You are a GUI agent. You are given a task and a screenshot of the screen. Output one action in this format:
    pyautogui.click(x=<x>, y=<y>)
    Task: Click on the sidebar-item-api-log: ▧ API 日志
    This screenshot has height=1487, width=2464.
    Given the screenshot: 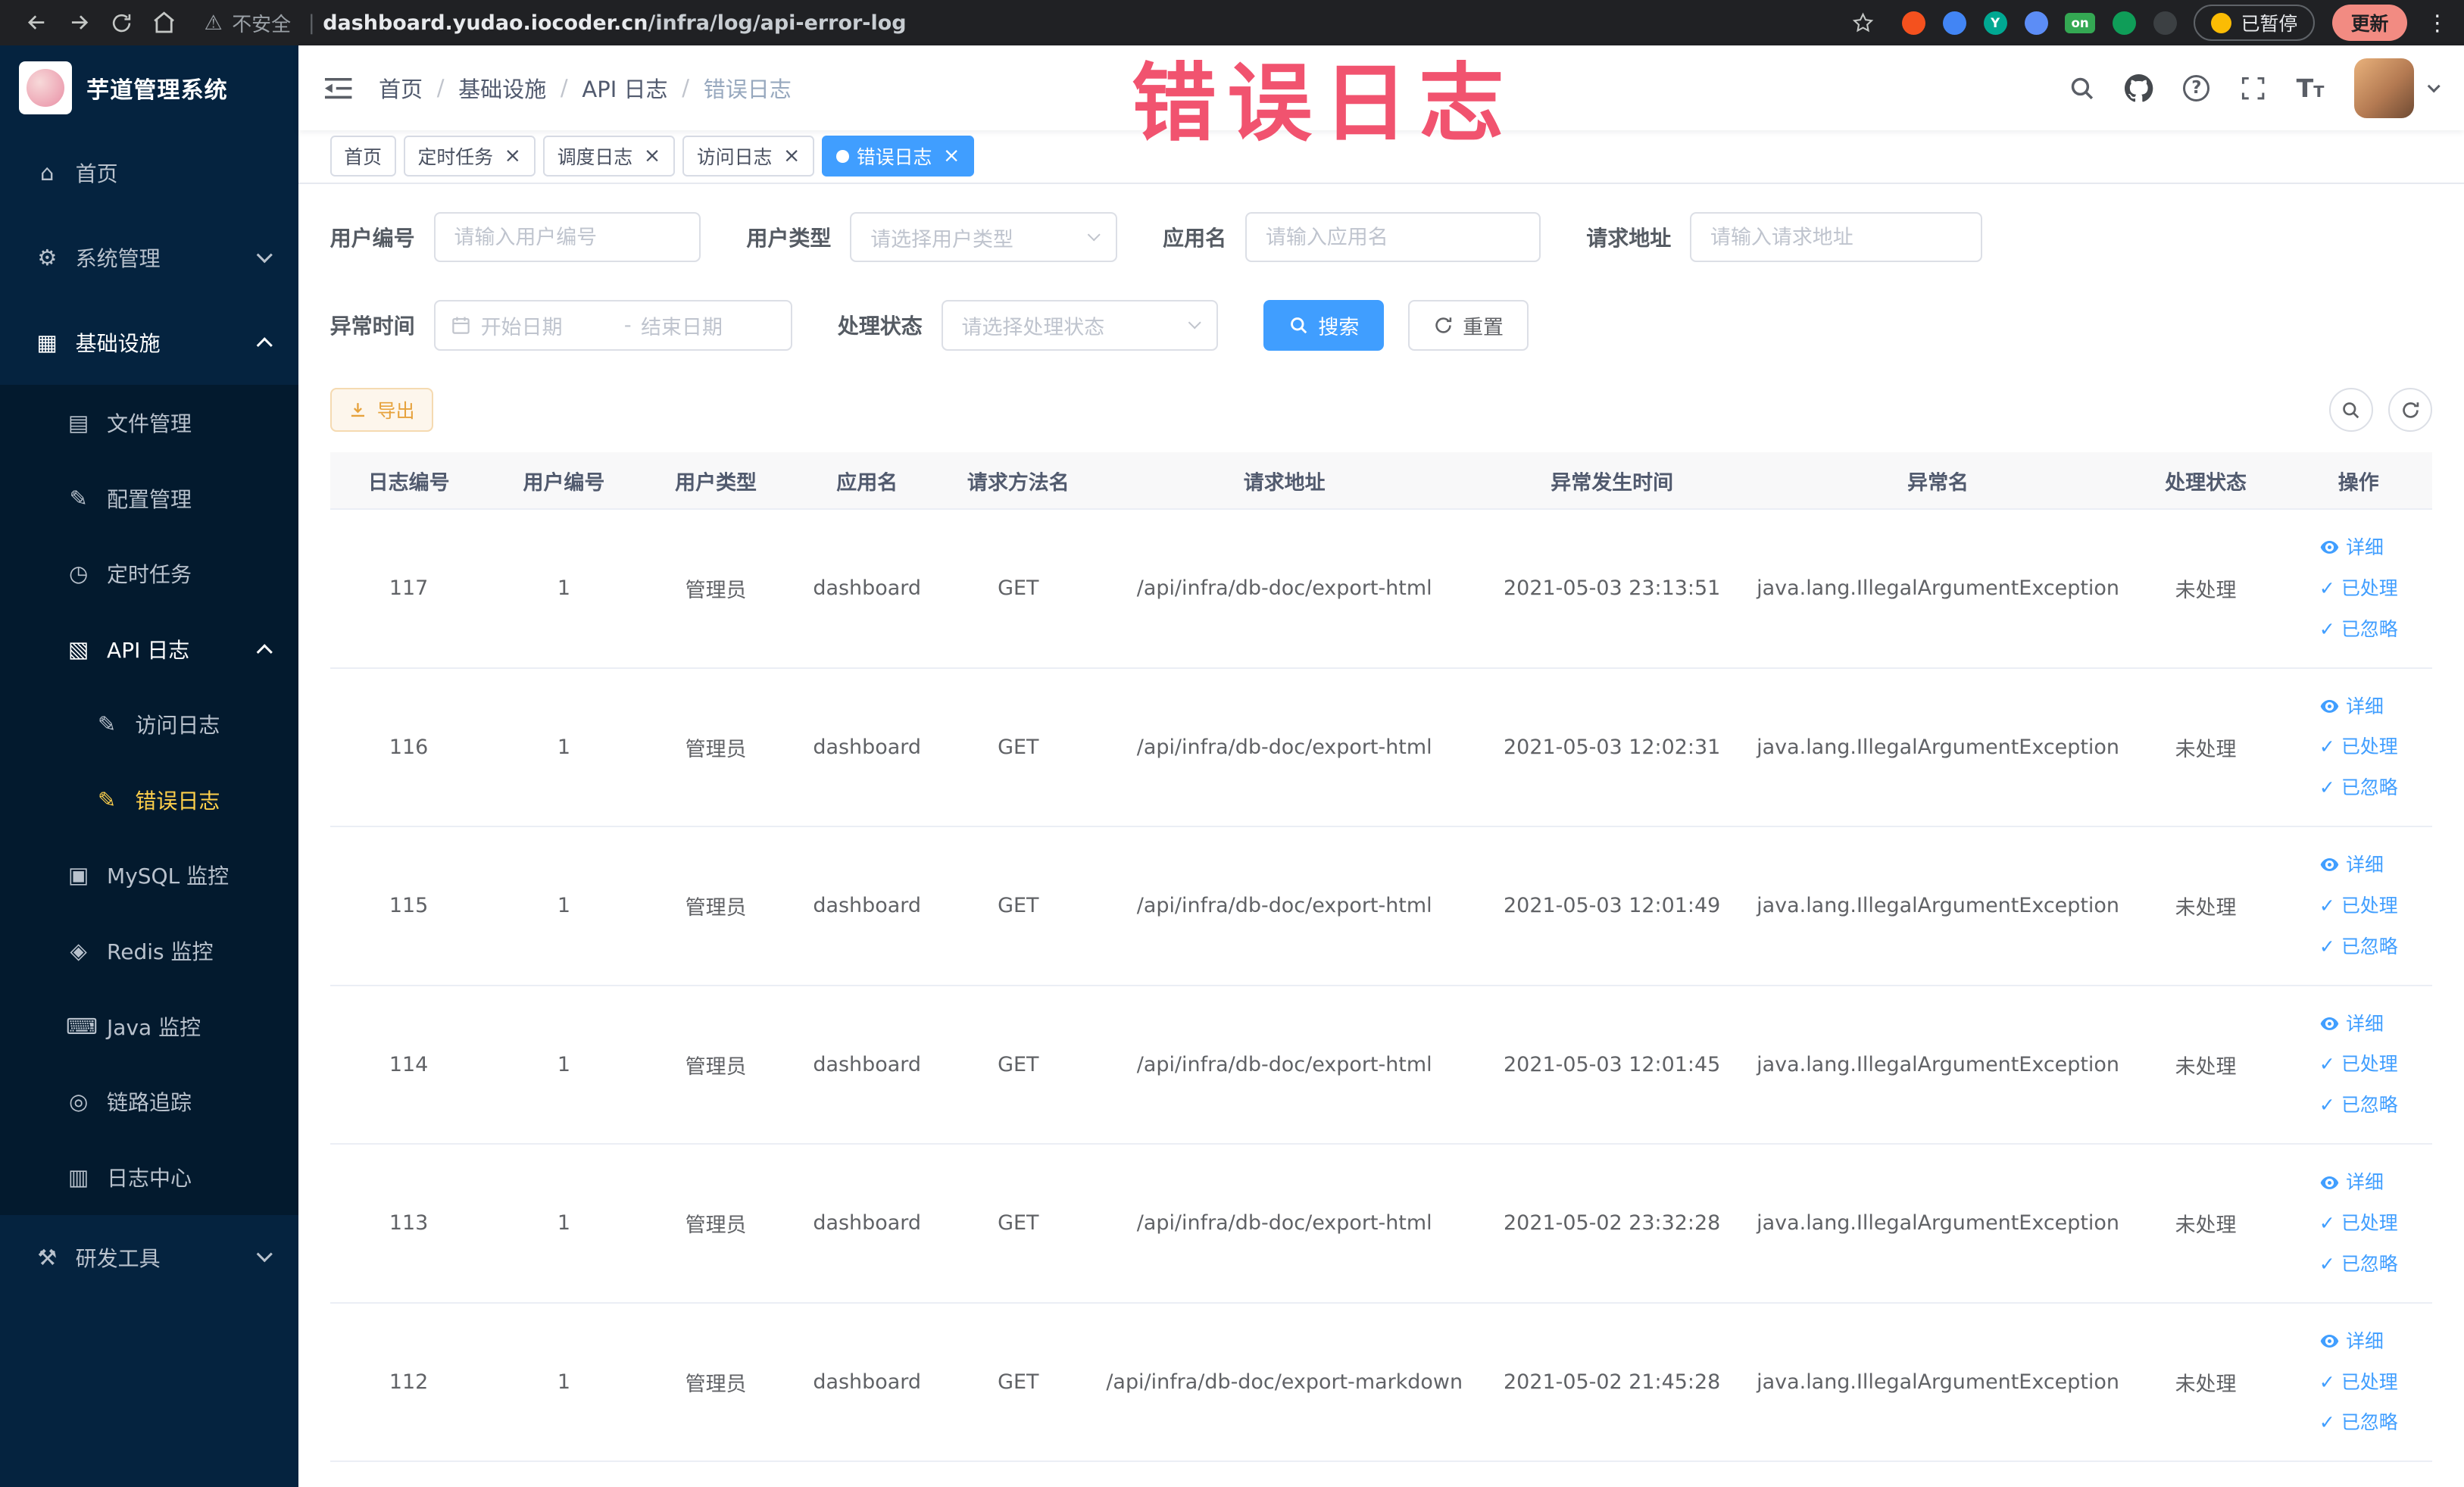 What is the action you would take?
    pyautogui.click(x=149, y=649)
    